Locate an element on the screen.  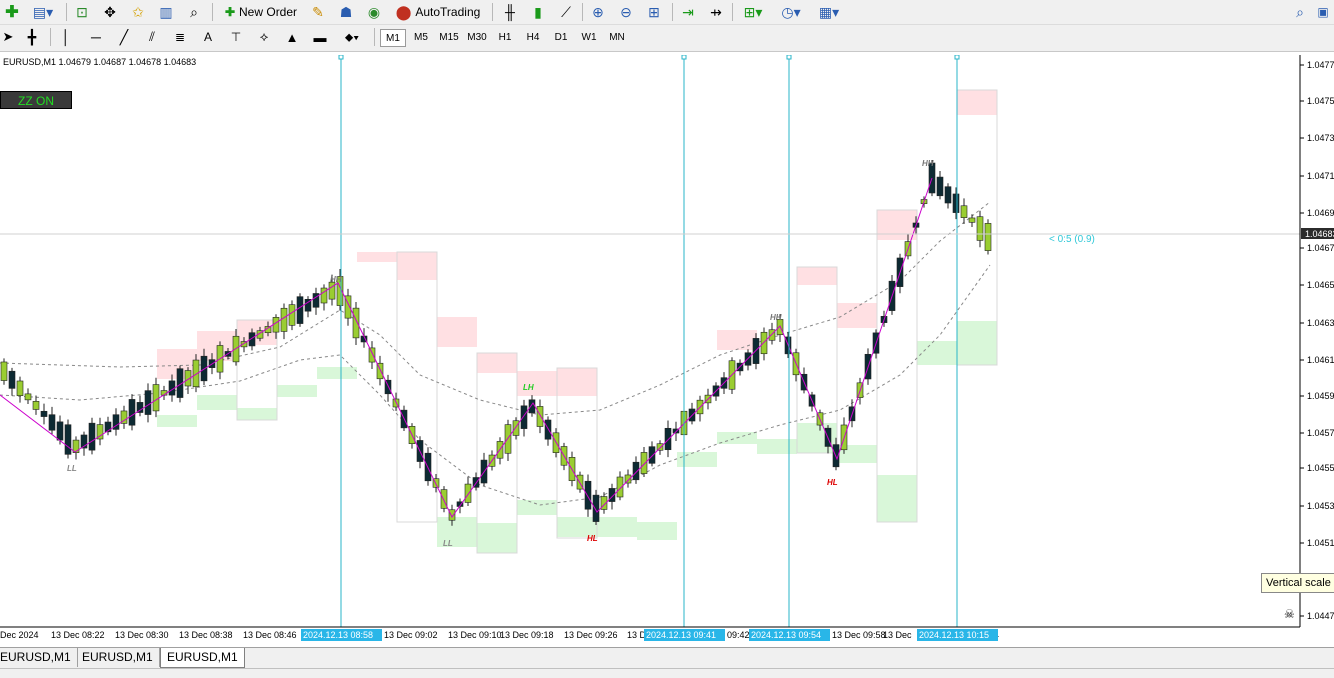
price-label: 1.04630 is located at coordinates (1320, 323).